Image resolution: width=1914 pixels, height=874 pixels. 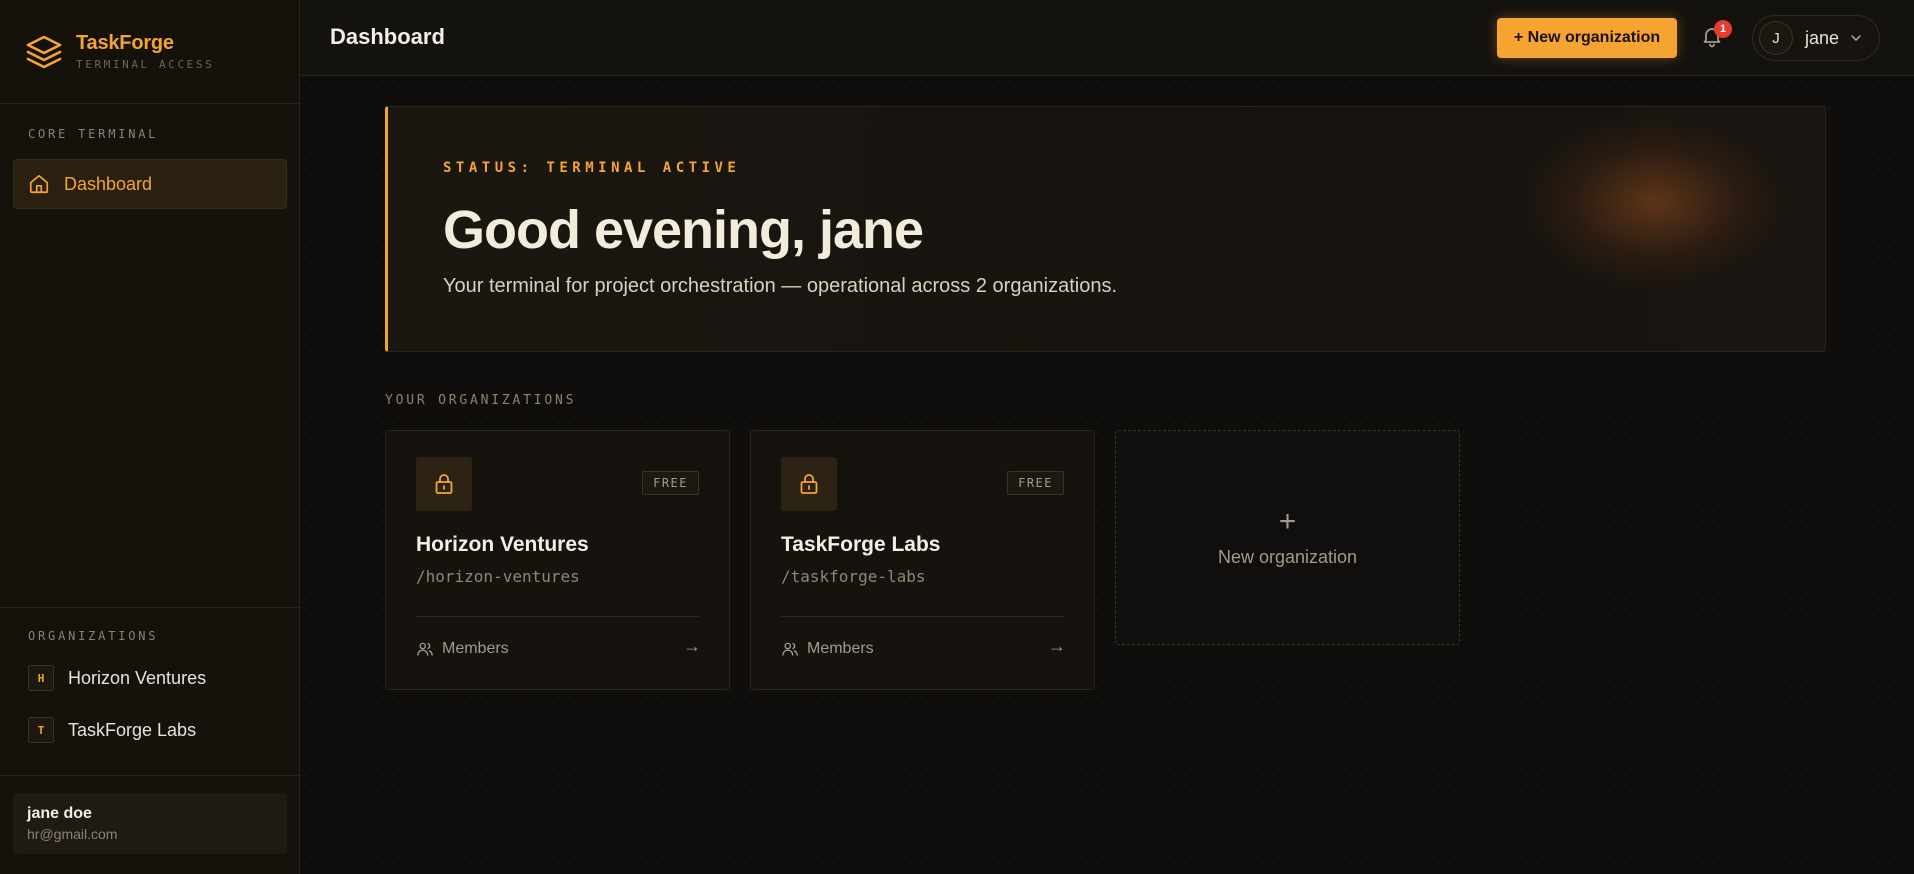 I want to click on plus-icon: +, so click(x=1287, y=521).